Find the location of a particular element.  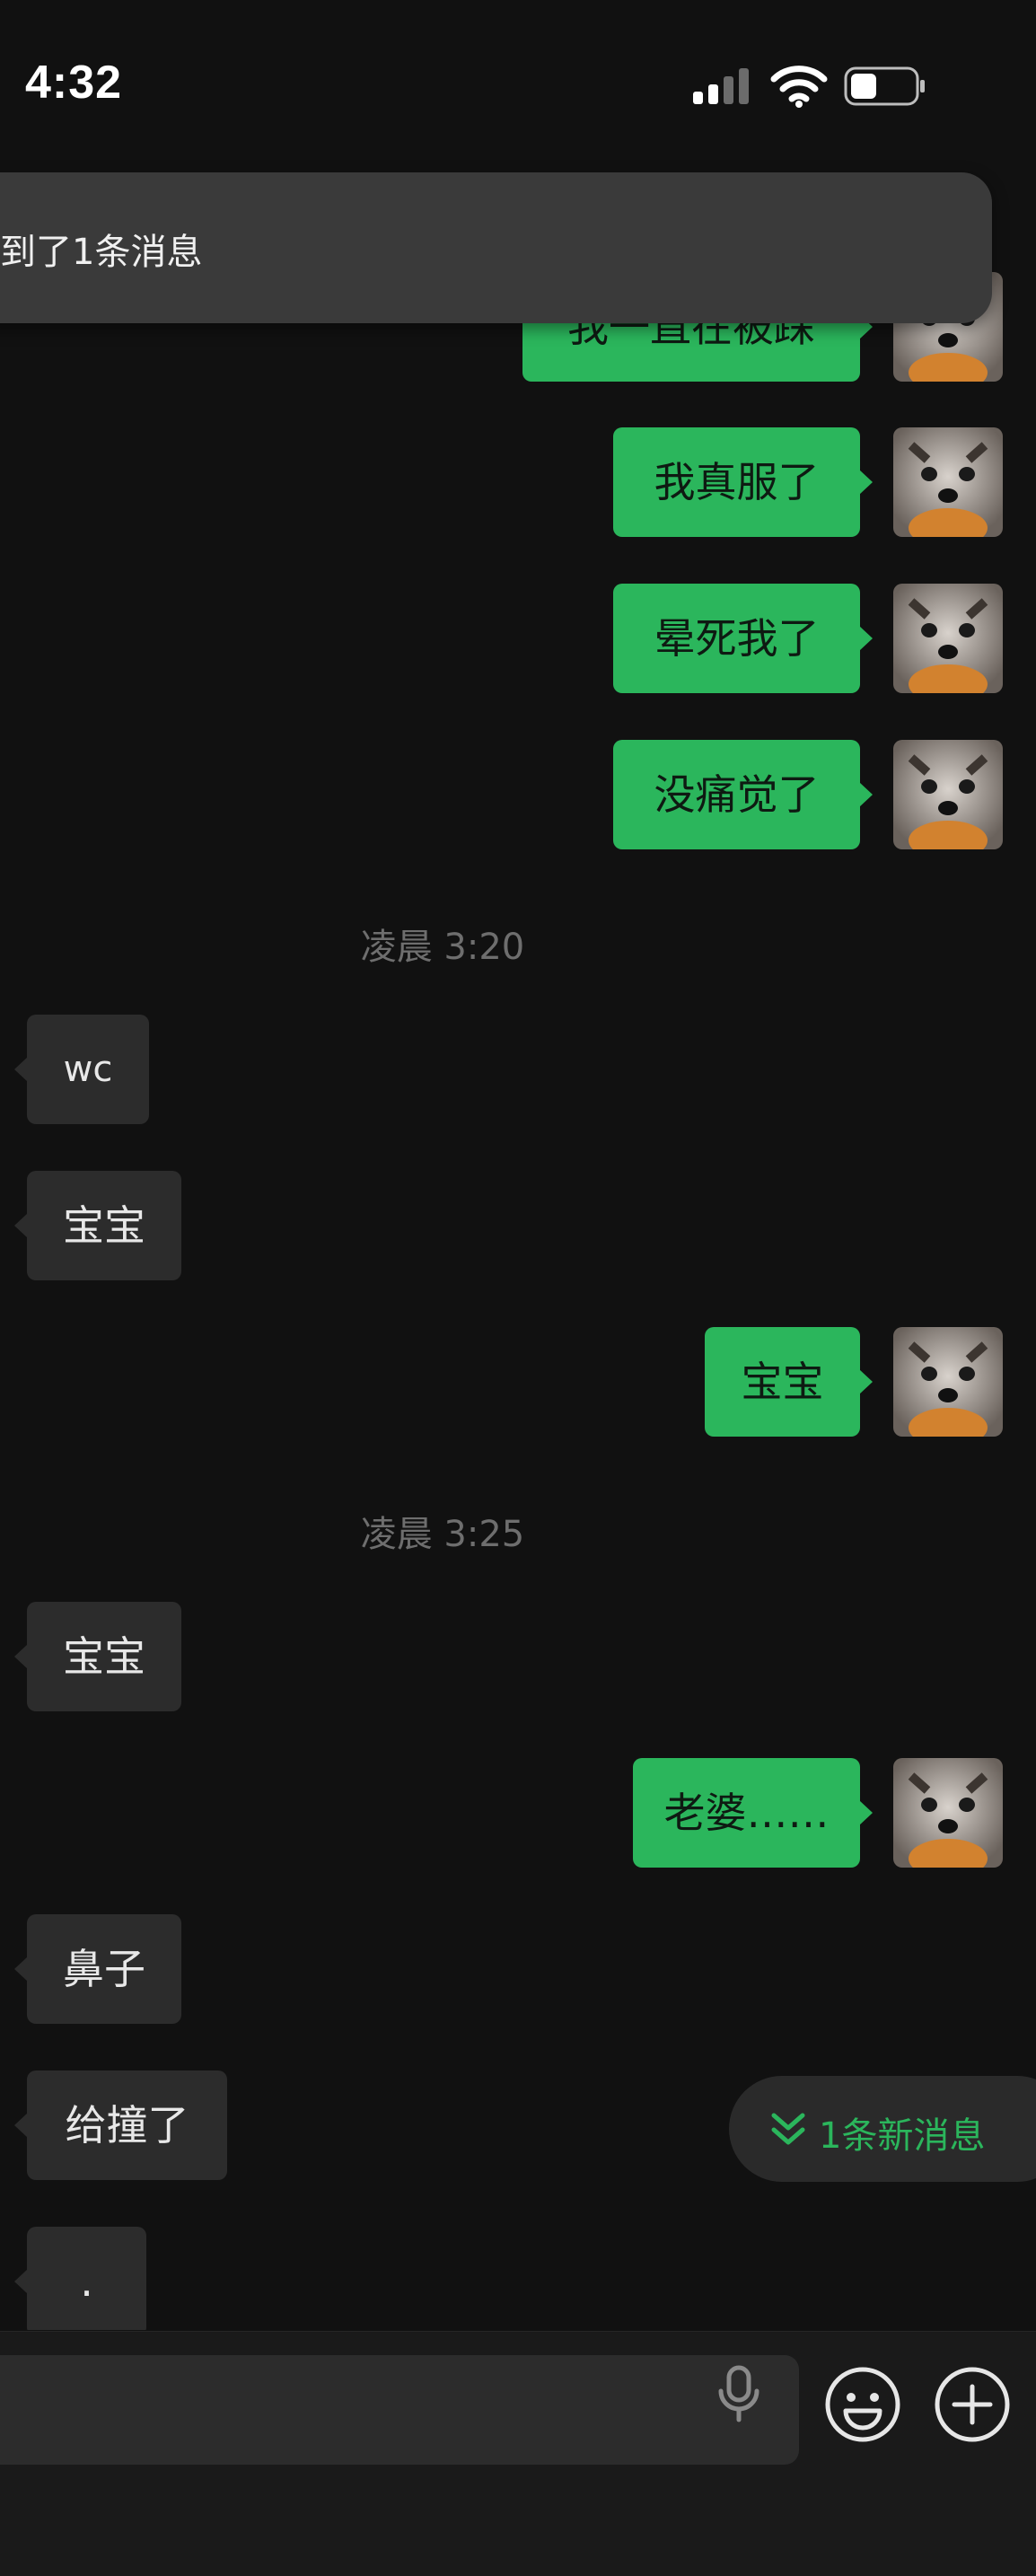

outgoing-message-bubble: 没痛觉了 is located at coordinates (743, 795).